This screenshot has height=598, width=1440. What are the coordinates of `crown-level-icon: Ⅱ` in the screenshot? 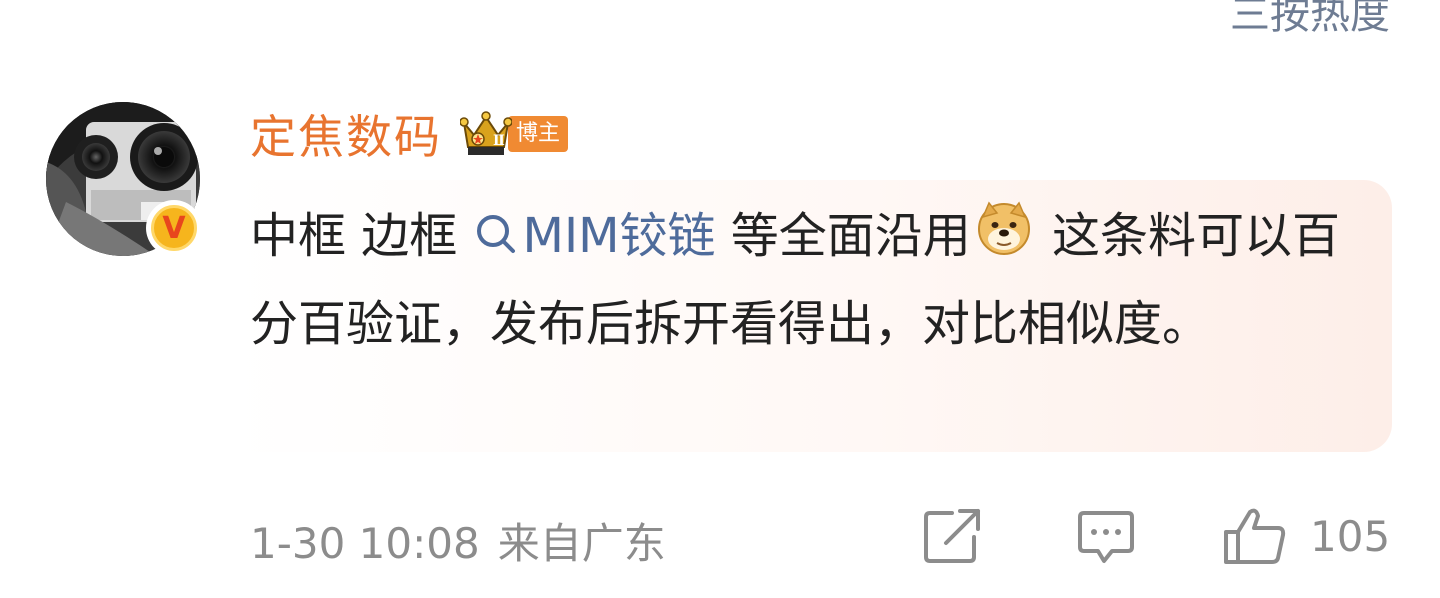 It's located at (486, 134).